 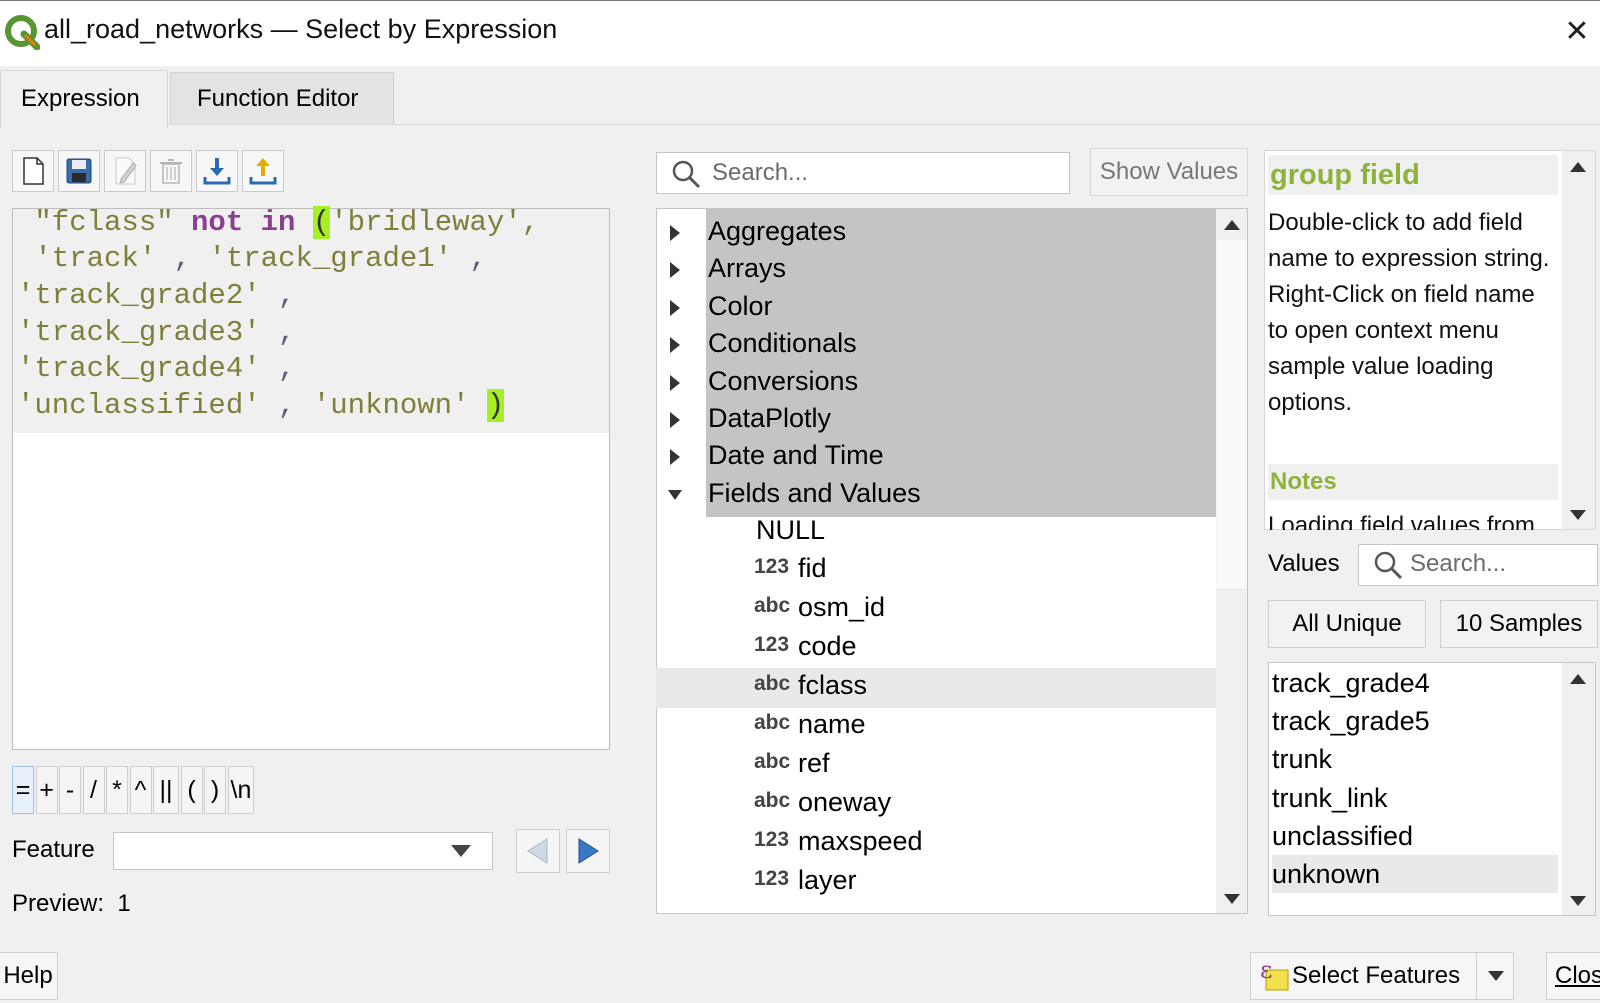 I want to click on expression-token, so click(x=303, y=222).